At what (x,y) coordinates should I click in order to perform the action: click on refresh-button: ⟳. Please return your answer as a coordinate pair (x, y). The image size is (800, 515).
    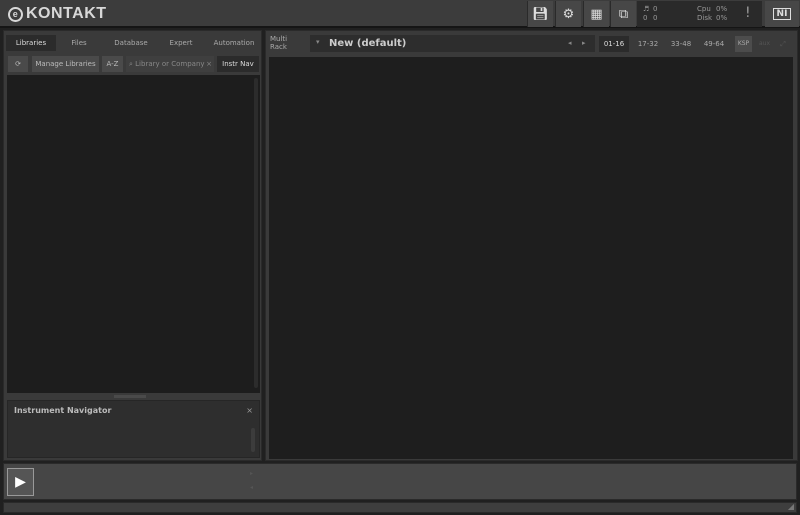
    Looking at the image, I should click on (18, 64).